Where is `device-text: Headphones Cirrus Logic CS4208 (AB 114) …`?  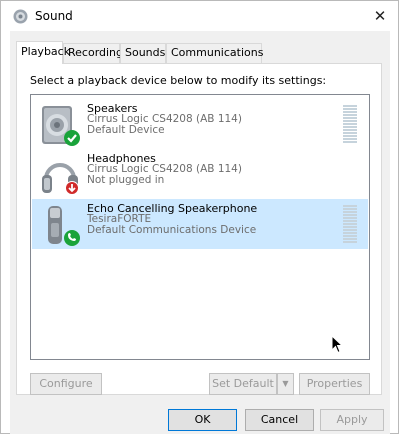 device-text: Headphones Cirrus Logic CS4208 (AB 114) … is located at coordinates (164, 169).